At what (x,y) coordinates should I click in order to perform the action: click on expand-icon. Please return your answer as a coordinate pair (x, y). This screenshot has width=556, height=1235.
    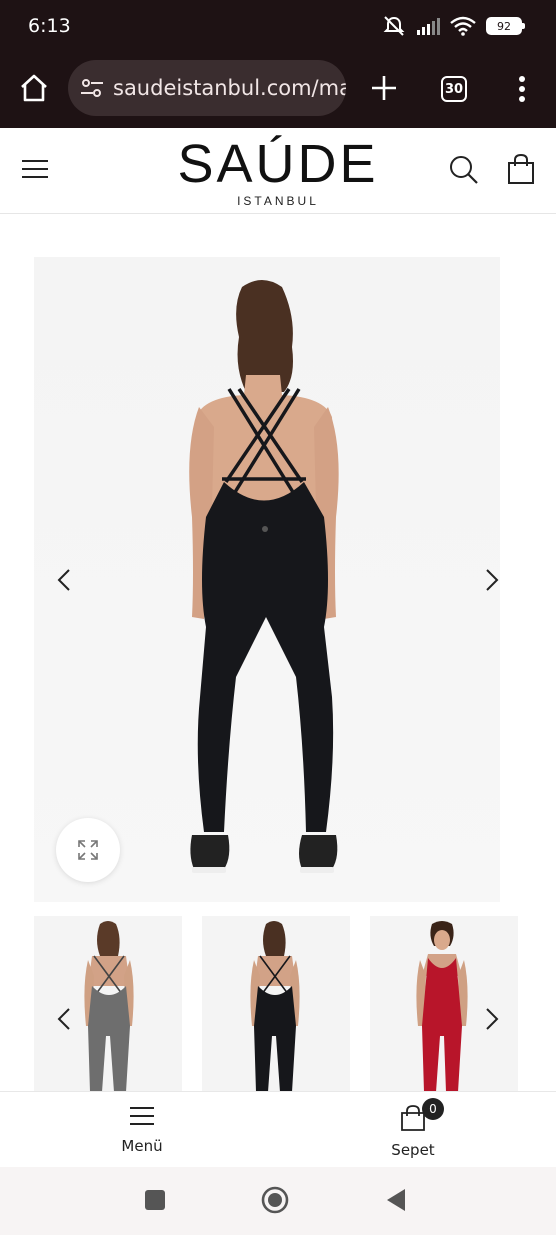
    Looking at the image, I should click on (88, 850).